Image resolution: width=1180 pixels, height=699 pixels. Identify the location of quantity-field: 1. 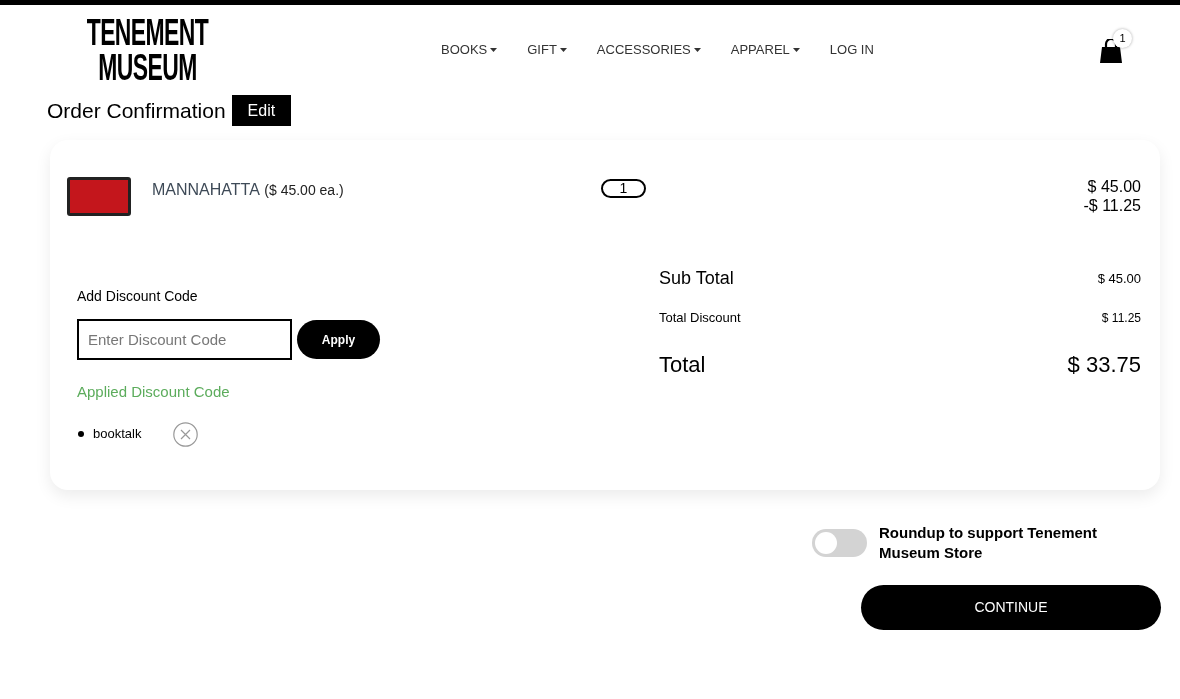
(623, 188).